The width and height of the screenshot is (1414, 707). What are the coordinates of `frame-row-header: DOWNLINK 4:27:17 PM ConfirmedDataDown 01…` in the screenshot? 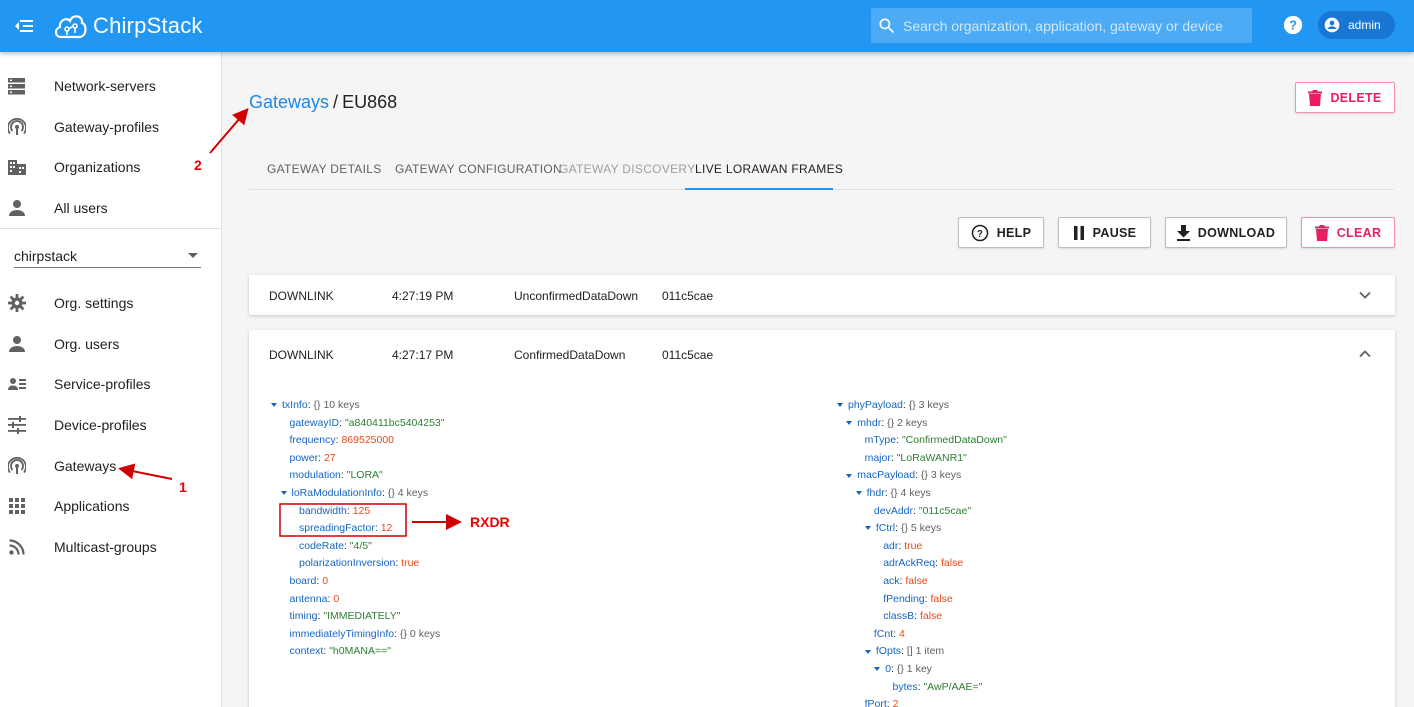 It's located at (822, 354).